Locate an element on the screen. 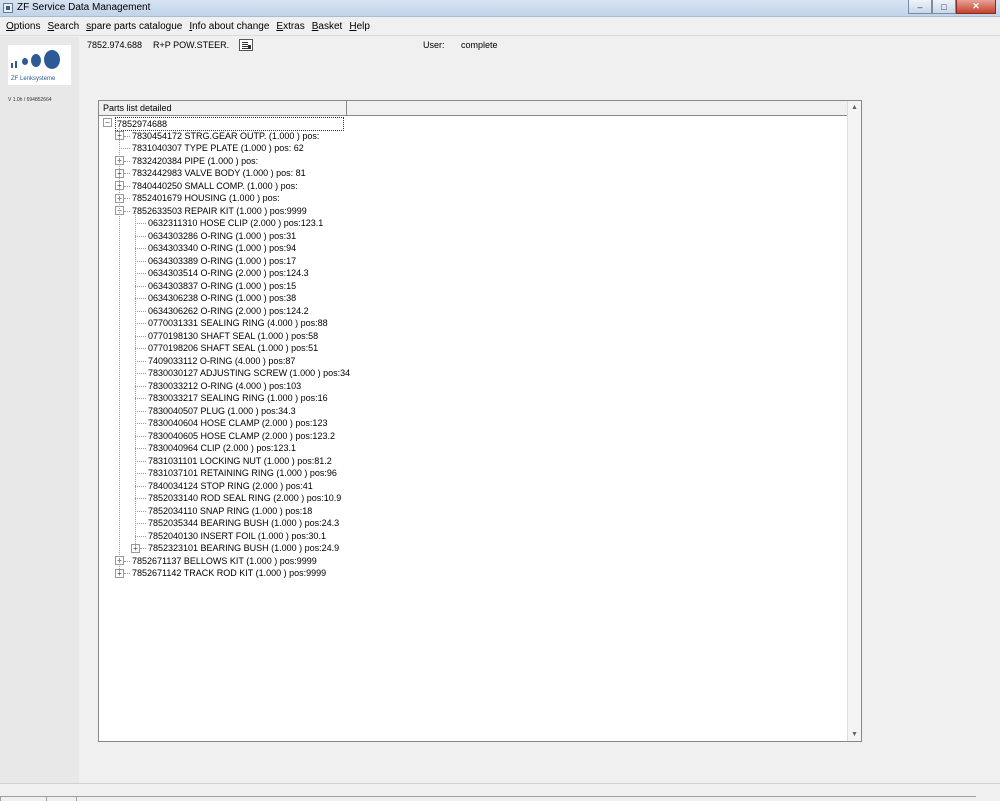  tree-node: 7830040507 PLUG (1.000 ) pos:34.3 is located at coordinates (222, 411).